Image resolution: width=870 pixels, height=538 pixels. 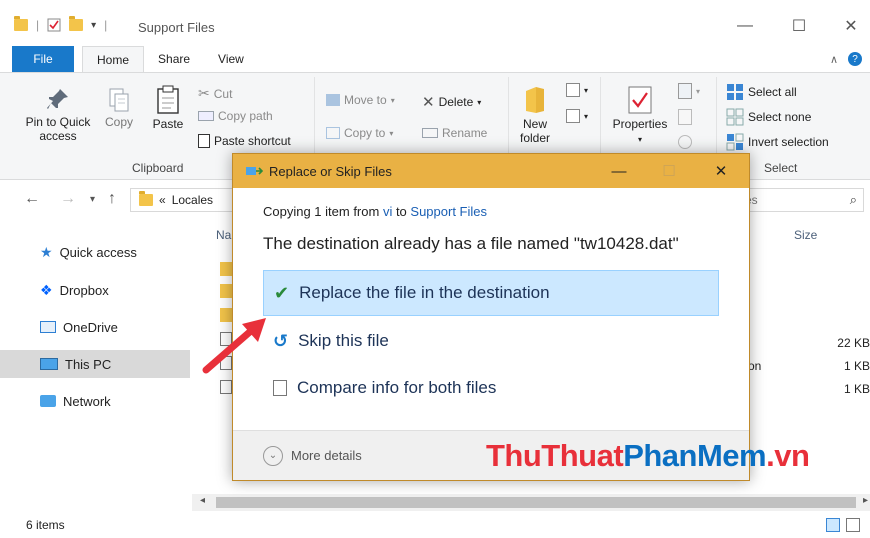 I want to click on minimize-button: —, so click(x=745, y=26).